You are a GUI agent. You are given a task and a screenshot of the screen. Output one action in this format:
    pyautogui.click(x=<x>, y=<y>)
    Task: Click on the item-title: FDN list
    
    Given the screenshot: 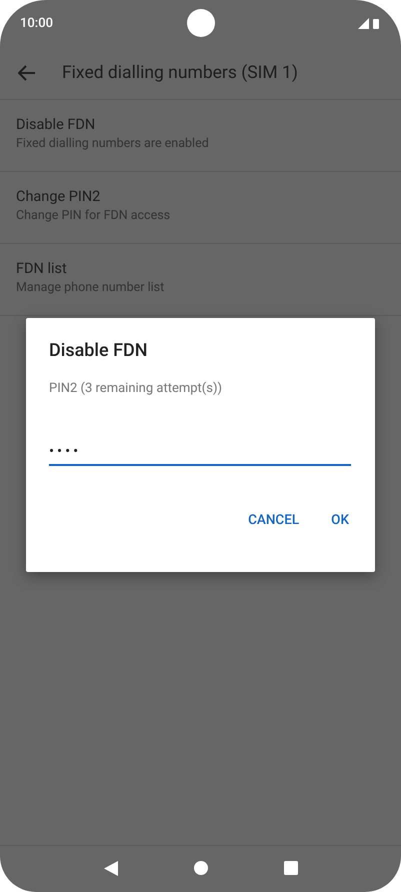 What is the action you would take?
    pyautogui.click(x=42, y=268)
    